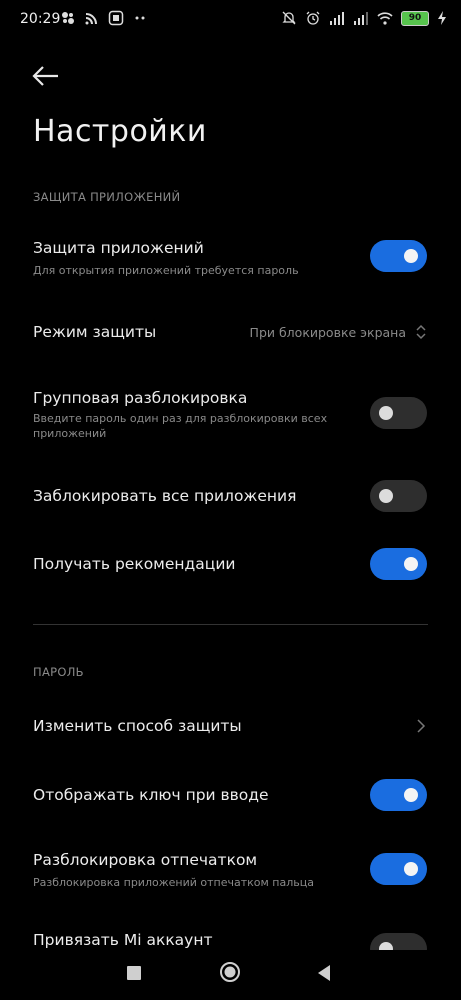 Image resolution: width=461 pixels, height=1000 pixels. Describe the element at coordinates (398, 795) in the screenshot. I see `show-key-toggle` at that location.